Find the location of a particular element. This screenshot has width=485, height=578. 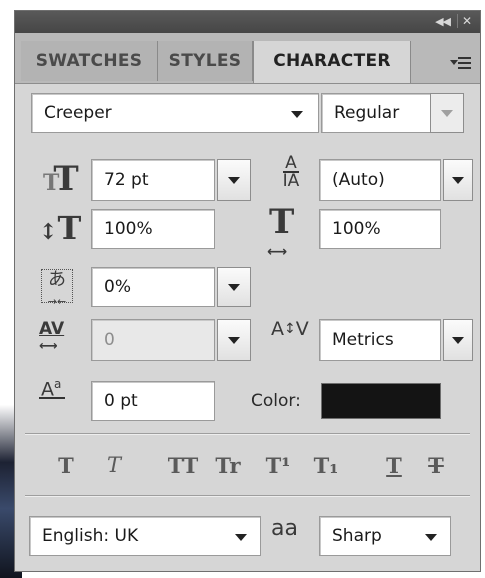

small-caps-button: Tr is located at coordinates (228, 465).